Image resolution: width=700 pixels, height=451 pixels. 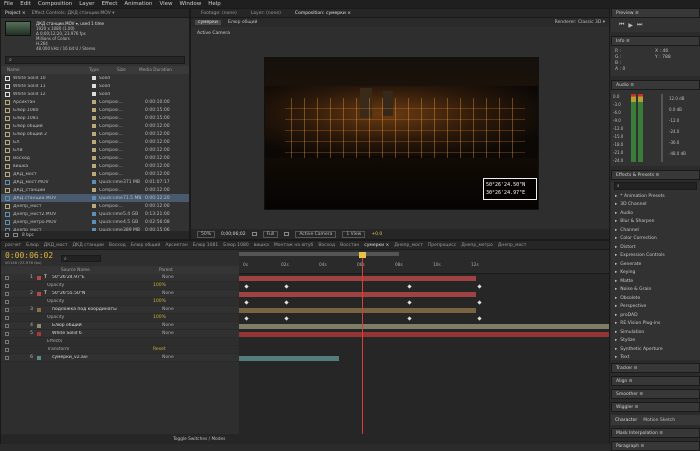 I want to click on project-item: Блюр общий 2 Composi... 0:00:12:00, so click(x=95, y=134).